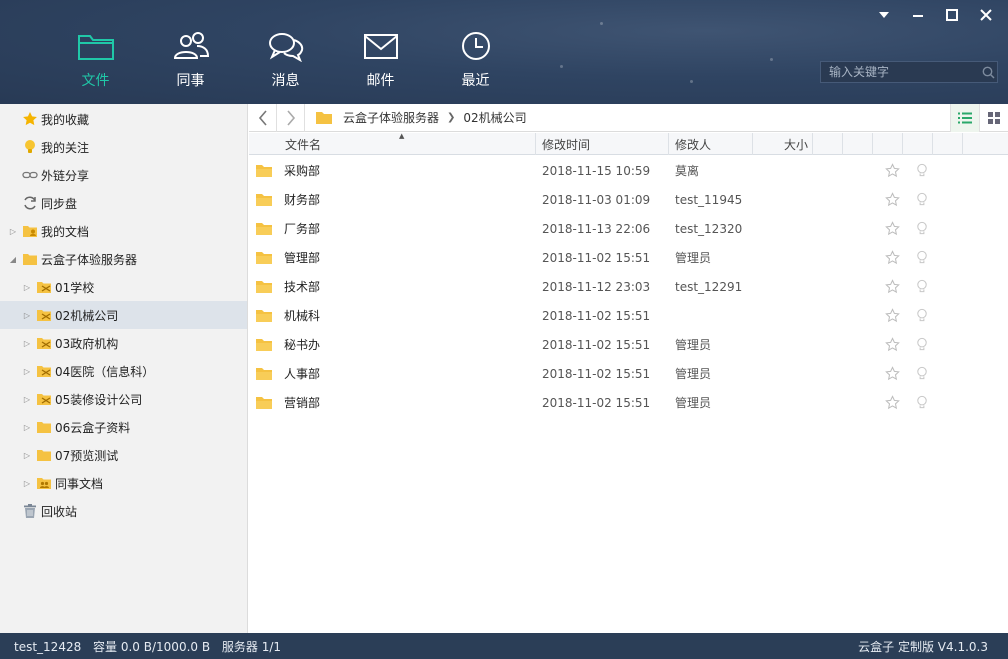 The height and width of the screenshot is (659, 1008). What do you see at coordinates (602, 144) in the screenshot?
I see `column-header-time: 修改时间` at bounding box center [602, 144].